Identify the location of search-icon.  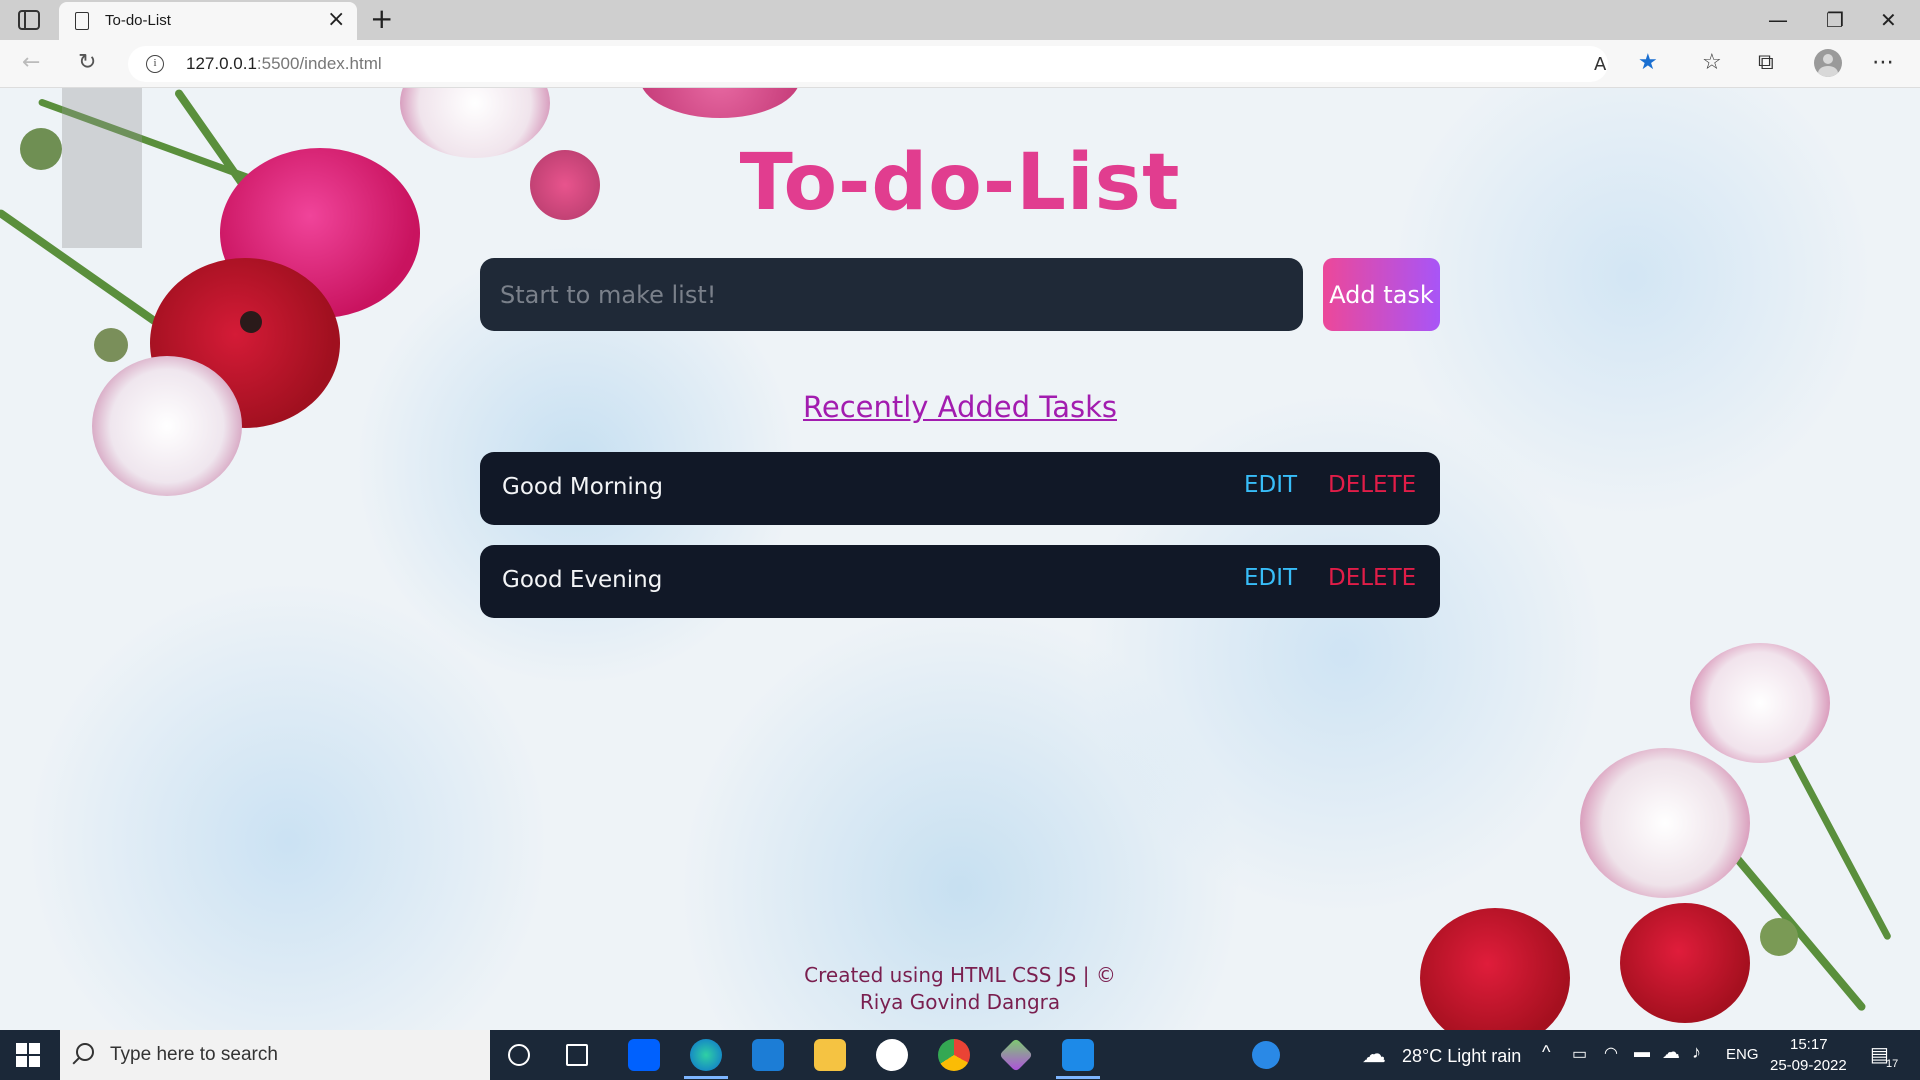
(85, 1052).